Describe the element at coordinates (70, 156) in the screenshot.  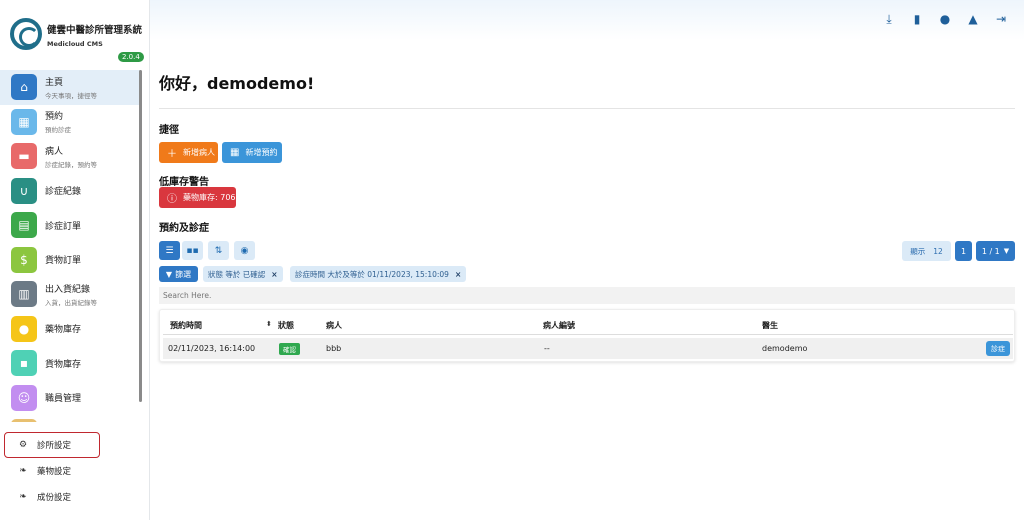
I see `sidebar-item-patients: ▬ 病人診症紀錄，預約等` at that location.